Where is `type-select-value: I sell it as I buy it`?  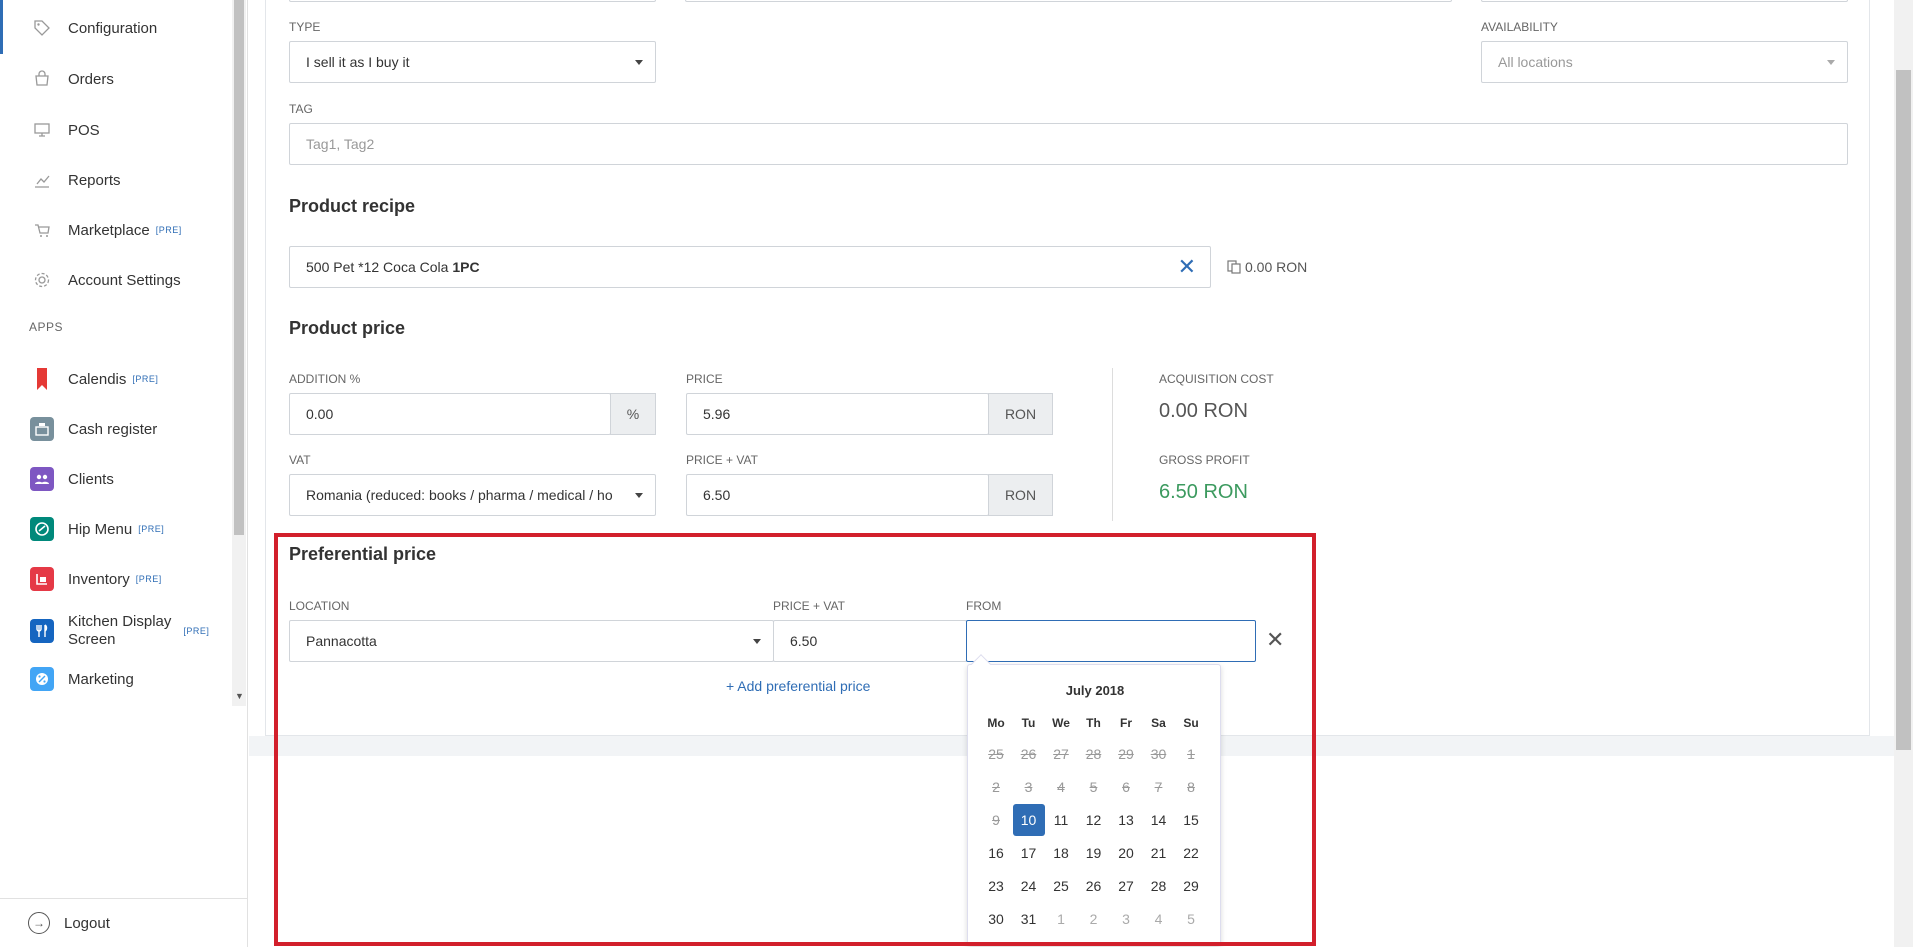 type-select-value: I sell it as I buy it is located at coordinates (358, 62).